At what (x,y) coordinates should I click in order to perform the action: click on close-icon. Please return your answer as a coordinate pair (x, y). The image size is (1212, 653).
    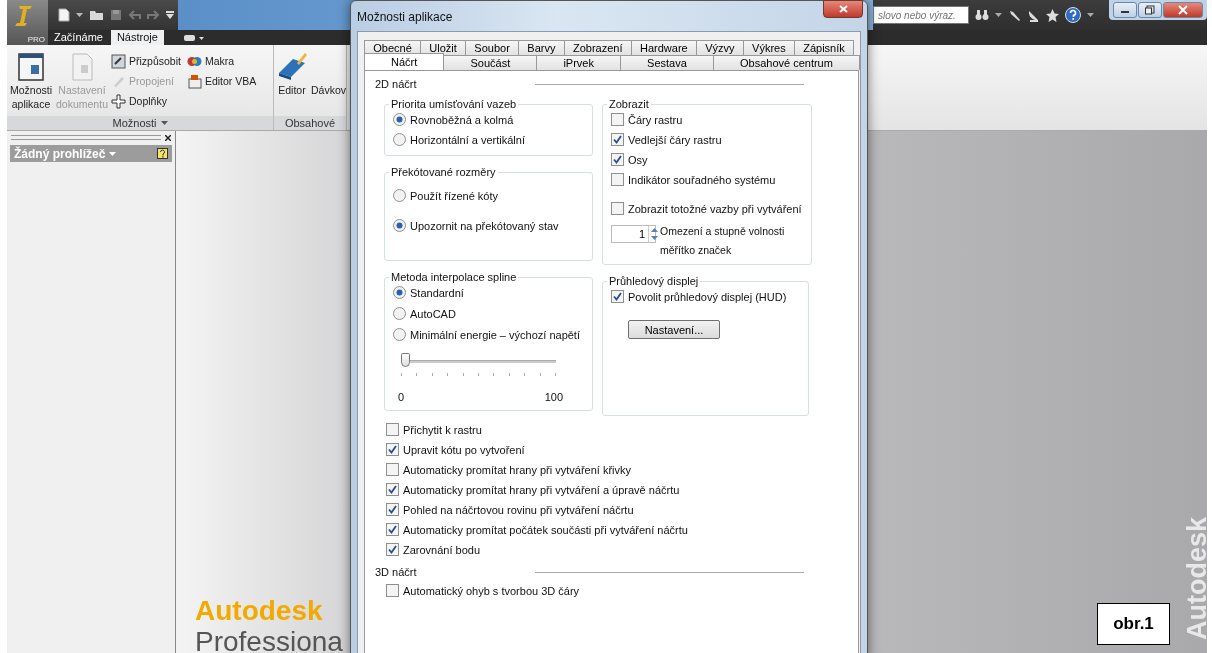
    Looking at the image, I should click on (168, 137).